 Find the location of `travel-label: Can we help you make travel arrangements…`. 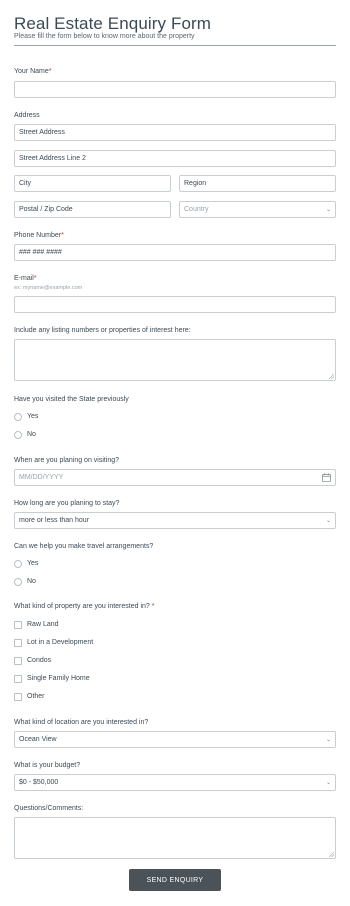

travel-label: Can we help you make travel arrangements… is located at coordinates (84, 546).